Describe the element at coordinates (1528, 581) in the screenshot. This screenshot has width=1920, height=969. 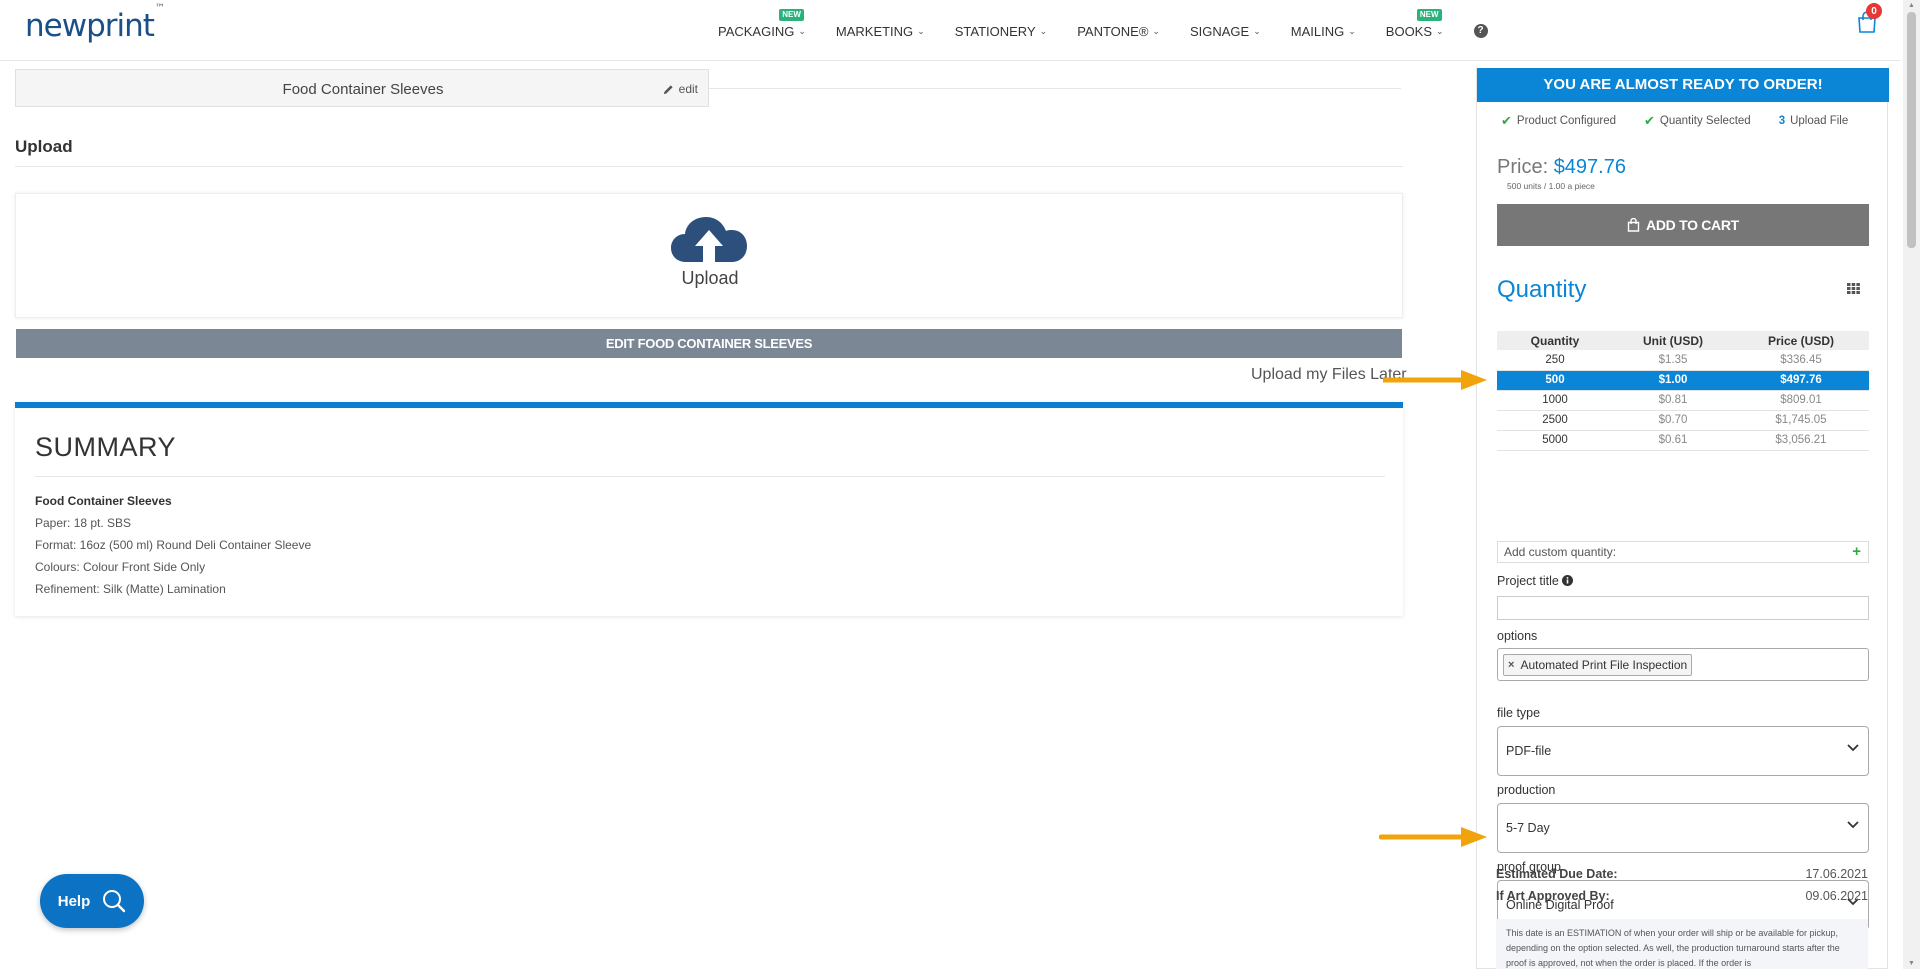
I see `label-text: Project title` at that location.